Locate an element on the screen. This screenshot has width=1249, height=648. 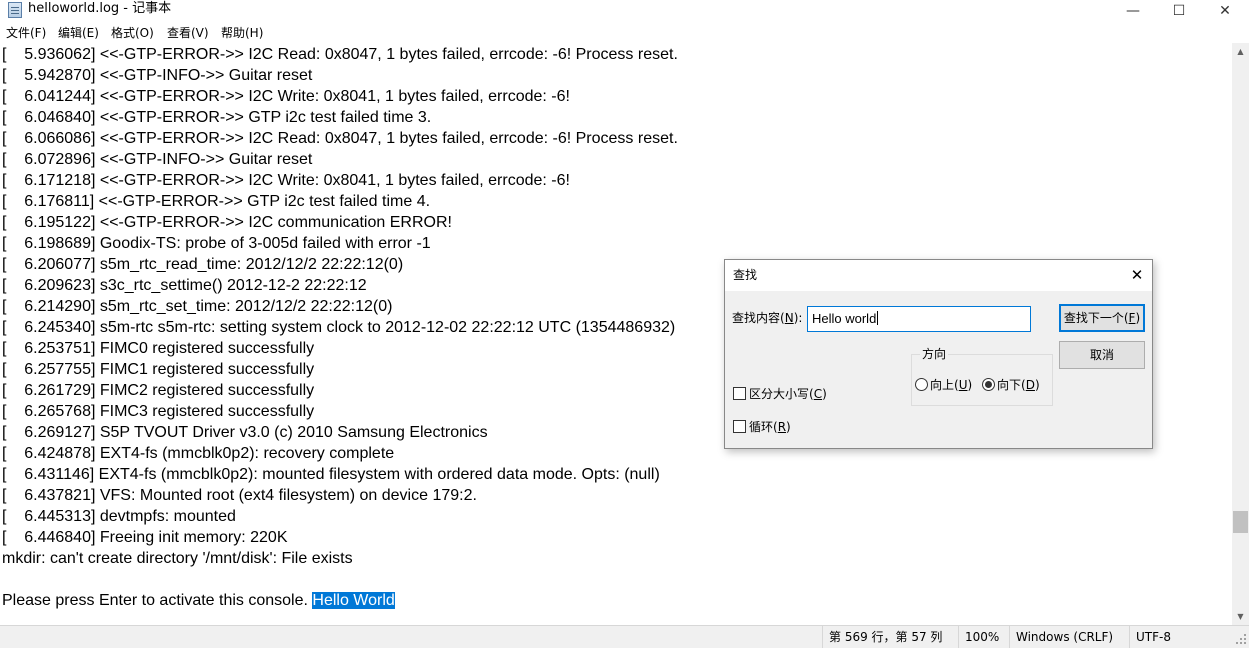
minimize-button: — is located at coordinates (1133, 11).